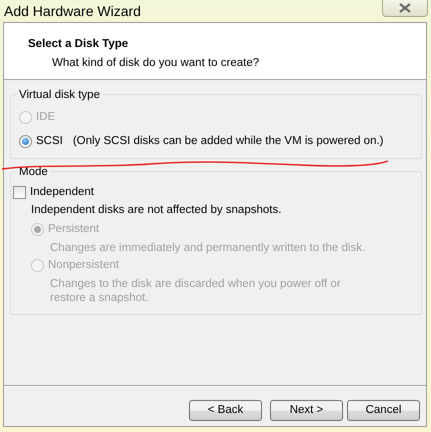  What do you see at coordinates (228, 141) in the screenshot?
I see `note-text: (Only SCSI disks can be added while the VM is powered on.)` at bounding box center [228, 141].